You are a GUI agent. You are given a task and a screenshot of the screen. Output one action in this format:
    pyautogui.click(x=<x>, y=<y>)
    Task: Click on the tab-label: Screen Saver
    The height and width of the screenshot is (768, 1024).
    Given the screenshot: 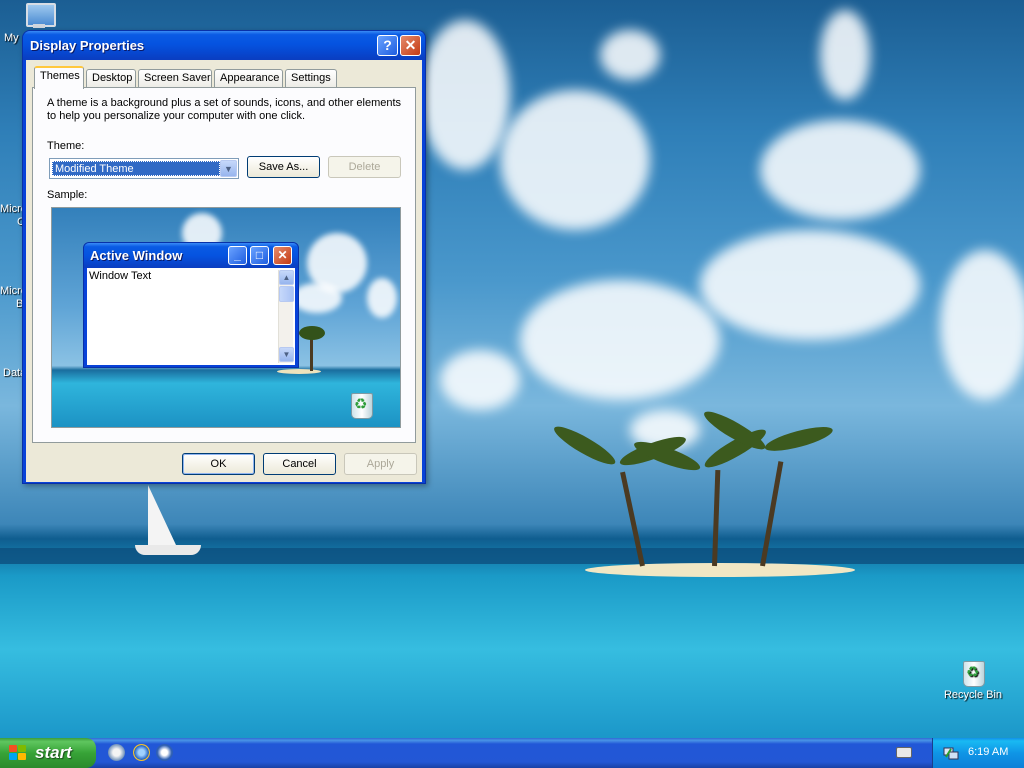 What is the action you would take?
    pyautogui.click(x=177, y=78)
    